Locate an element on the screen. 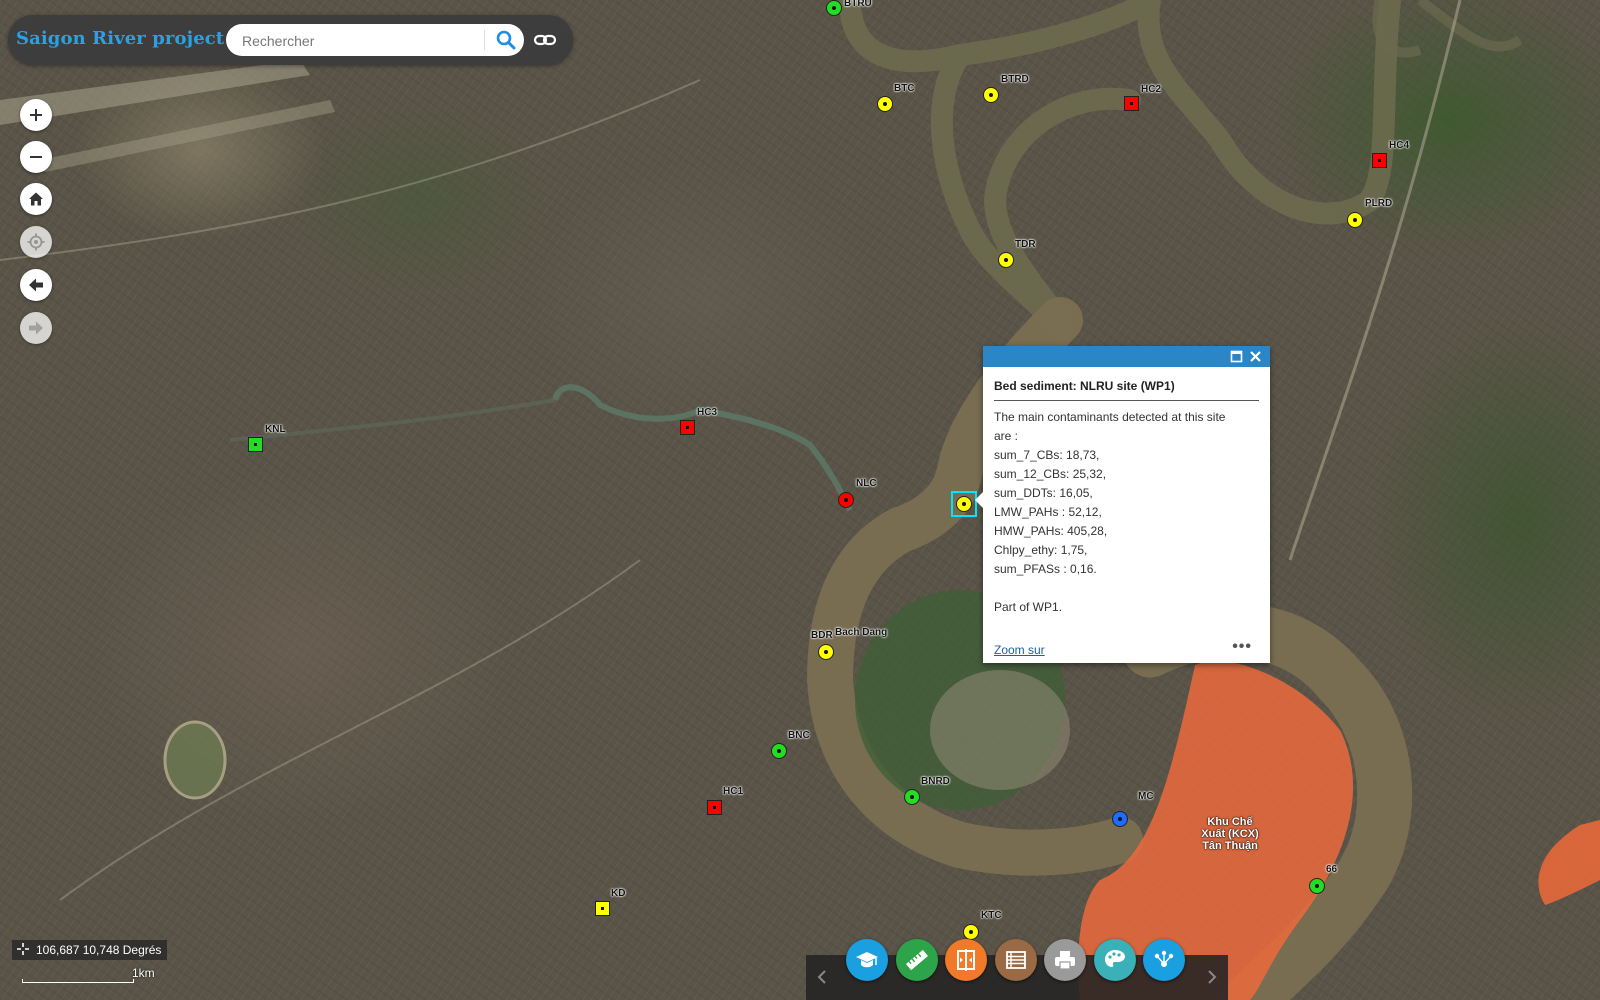 The image size is (1600, 1000). site-label: BTRD is located at coordinates (1015, 79).